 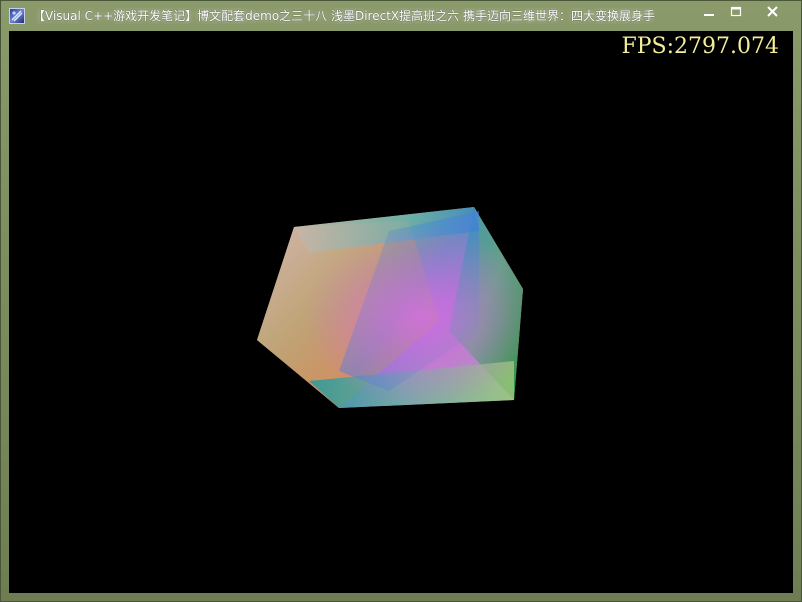 I want to click on maximize-icon, so click(x=736, y=11).